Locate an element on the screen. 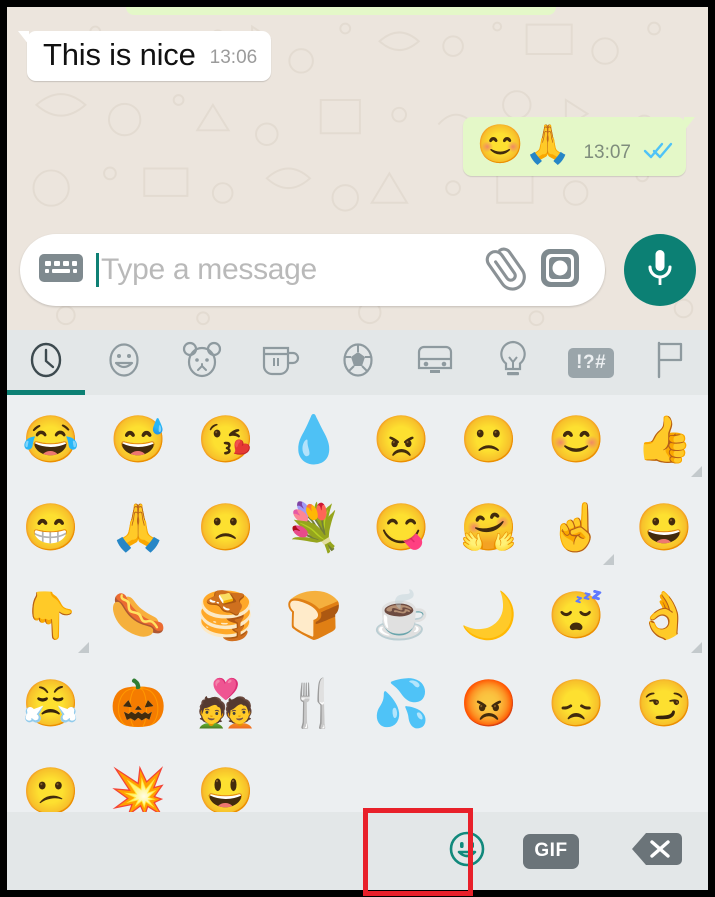  emoji-folded-hands: 🙏 is located at coordinates (139, 527).